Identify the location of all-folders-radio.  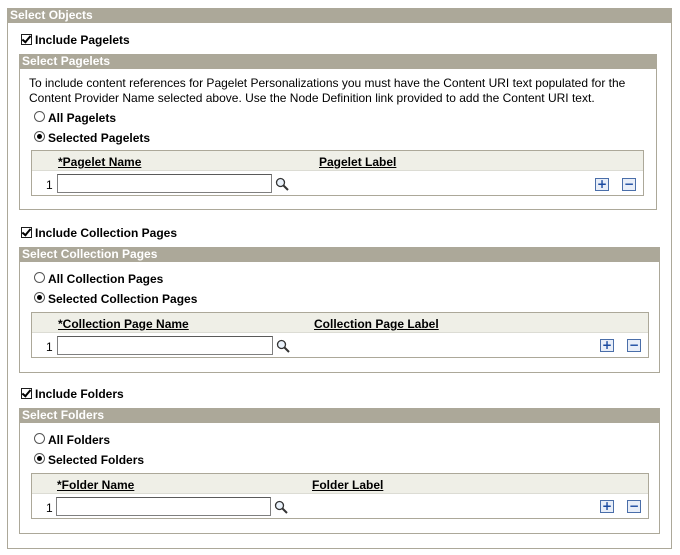
(39, 438).